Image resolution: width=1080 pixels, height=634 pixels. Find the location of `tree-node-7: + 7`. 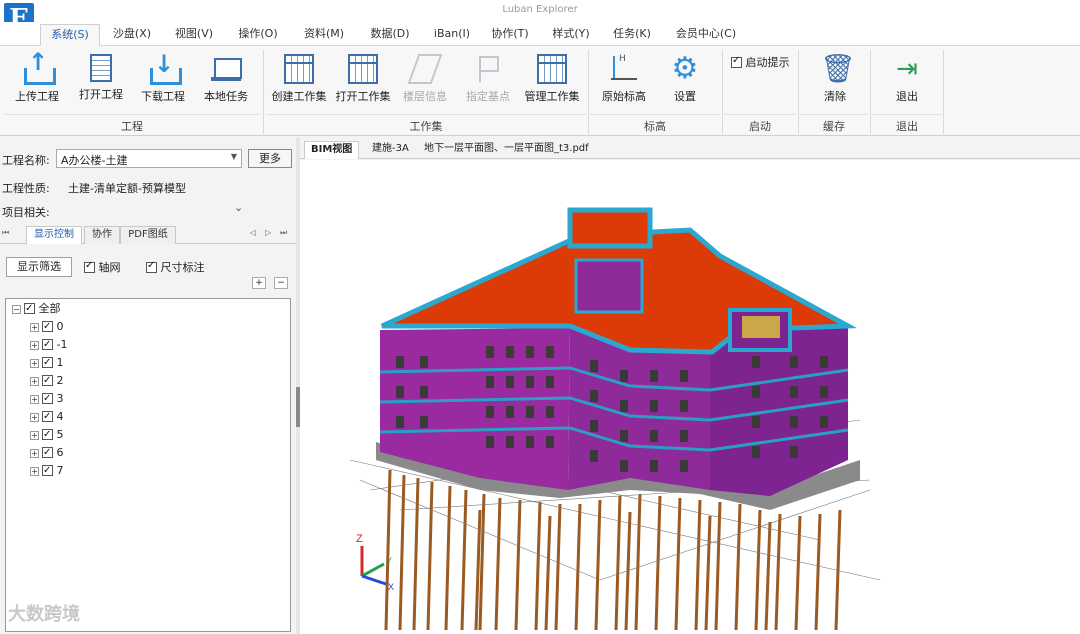

tree-node-7: + 7 is located at coordinates (47, 471).